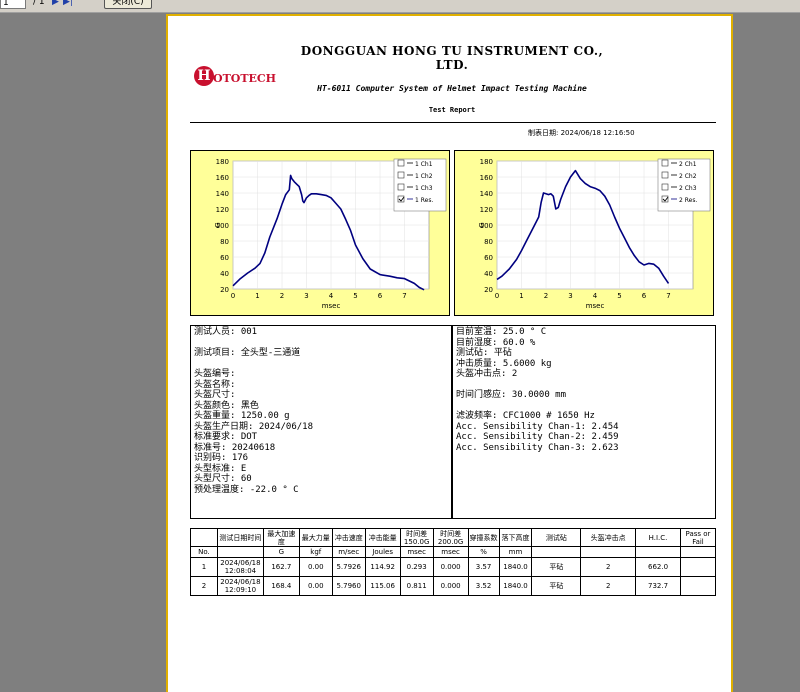 The height and width of the screenshot is (692, 800). What do you see at coordinates (254, 426) in the screenshot?
I see `info-line: 头盔生产日期: 2024/06/18` at bounding box center [254, 426].